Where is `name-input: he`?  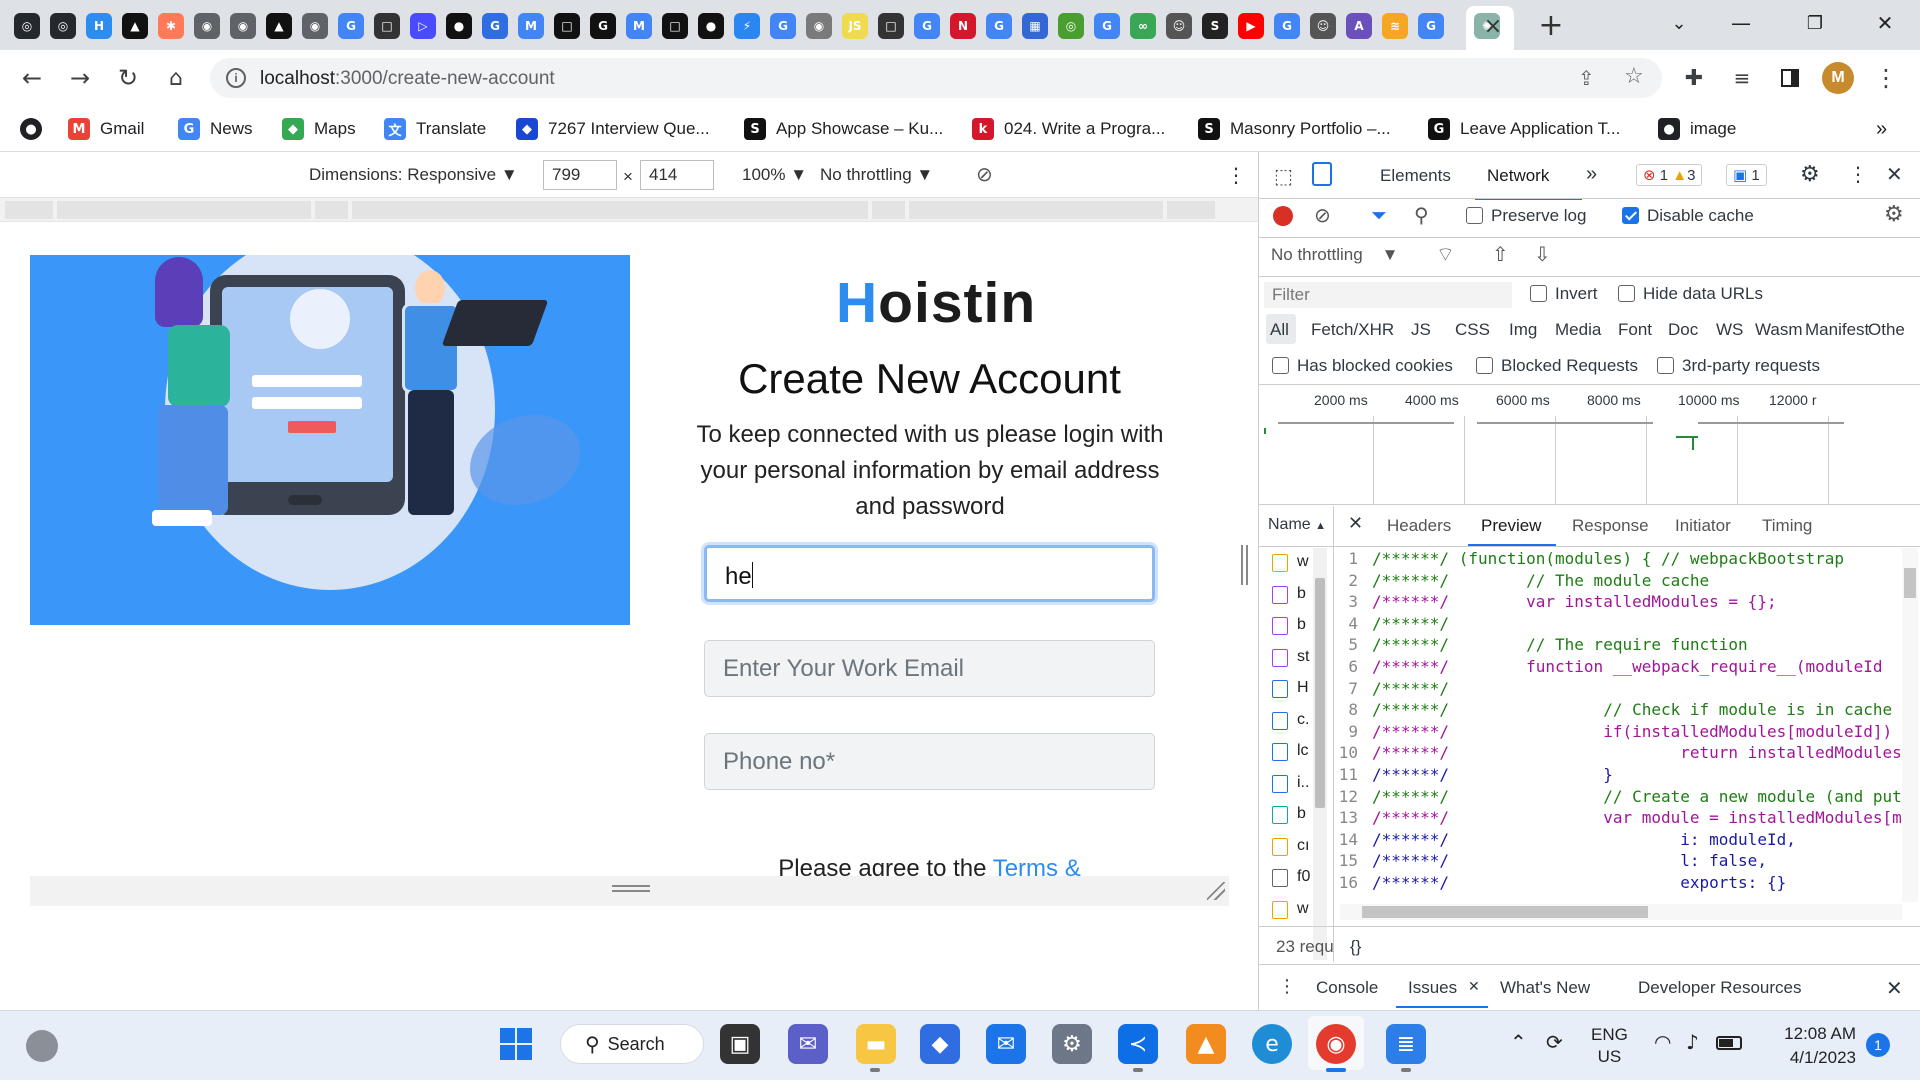 name-input: he is located at coordinates (929, 573).